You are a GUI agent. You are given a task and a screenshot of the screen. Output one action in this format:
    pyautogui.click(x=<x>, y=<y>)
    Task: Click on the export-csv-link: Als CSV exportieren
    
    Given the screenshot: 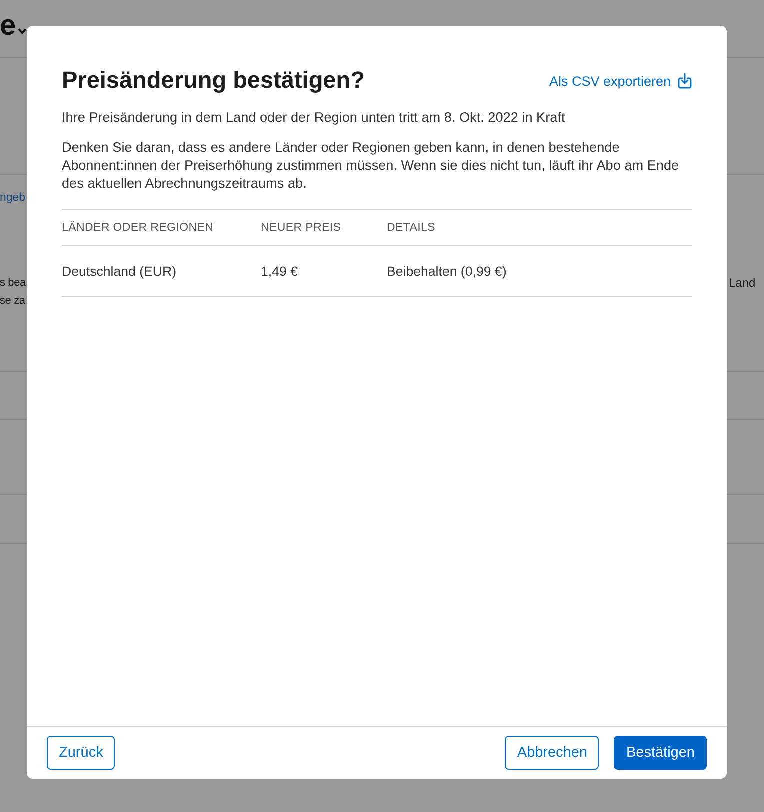 What is the action you would take?
    pyautogui.click(x=620, y=81)
    